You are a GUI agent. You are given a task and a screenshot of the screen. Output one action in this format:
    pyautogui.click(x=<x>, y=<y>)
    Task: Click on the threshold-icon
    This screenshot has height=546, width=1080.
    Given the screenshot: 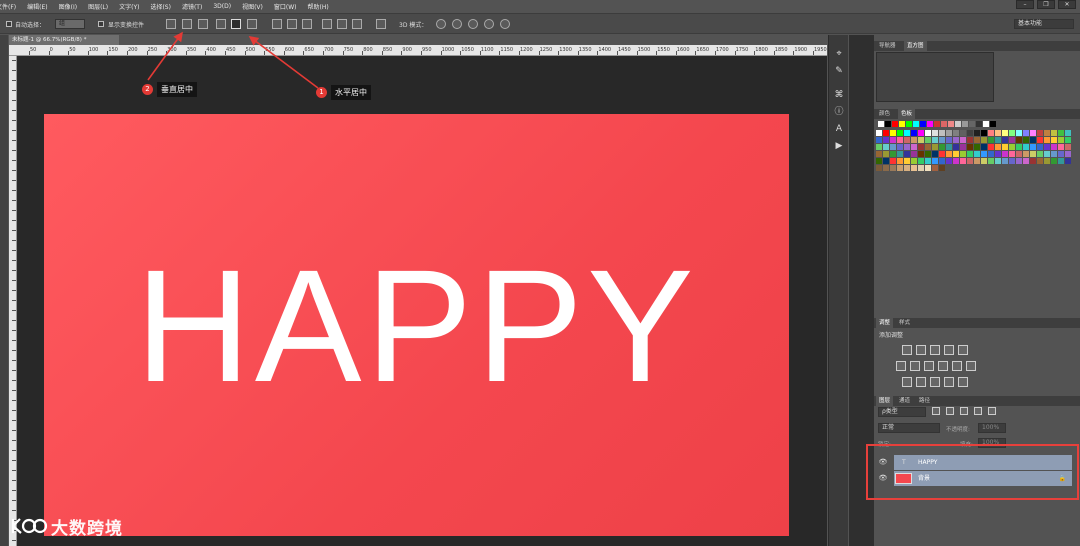 What is the action you would take?
    pyautogui.click(x=935, y=382)
    